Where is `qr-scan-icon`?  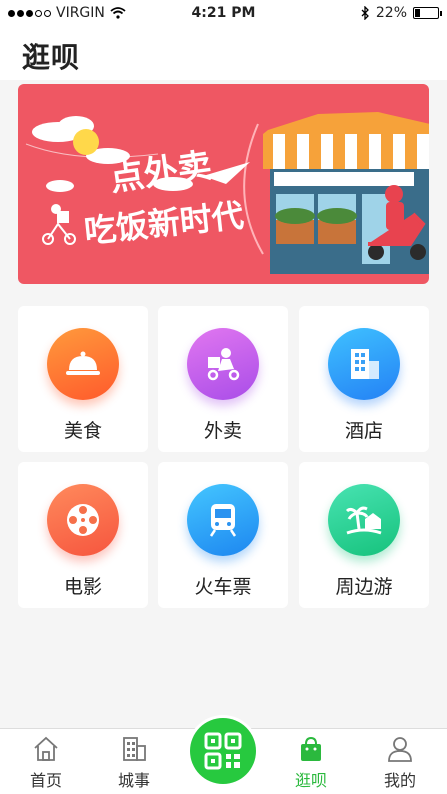 qr-scan-icon is located at coordinates (223, 751).